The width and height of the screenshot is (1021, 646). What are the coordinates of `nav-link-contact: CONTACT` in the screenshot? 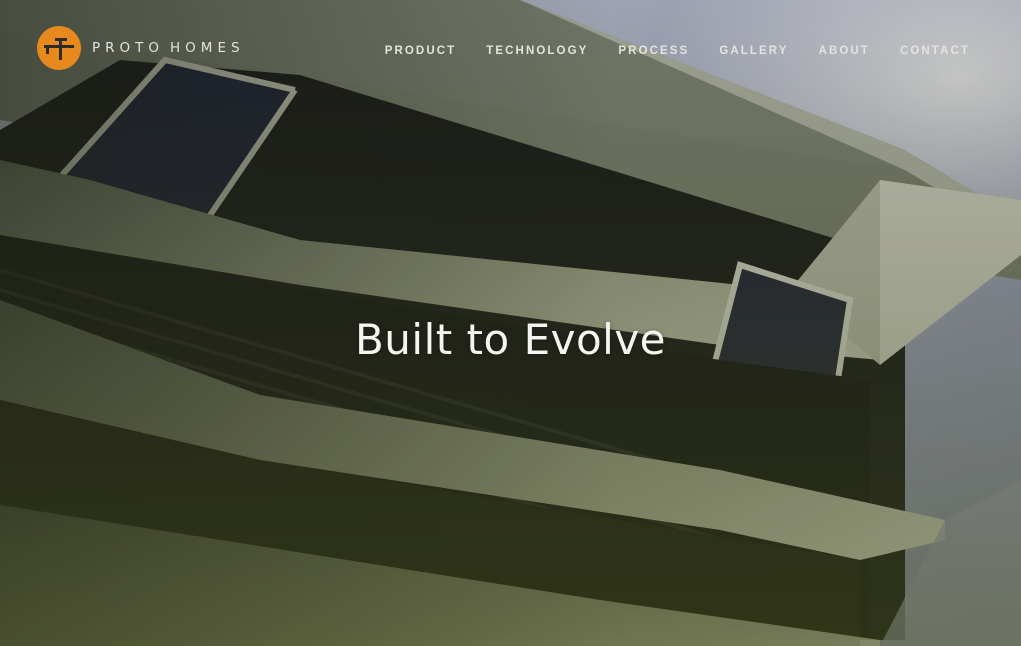 It's located at (935, 51).